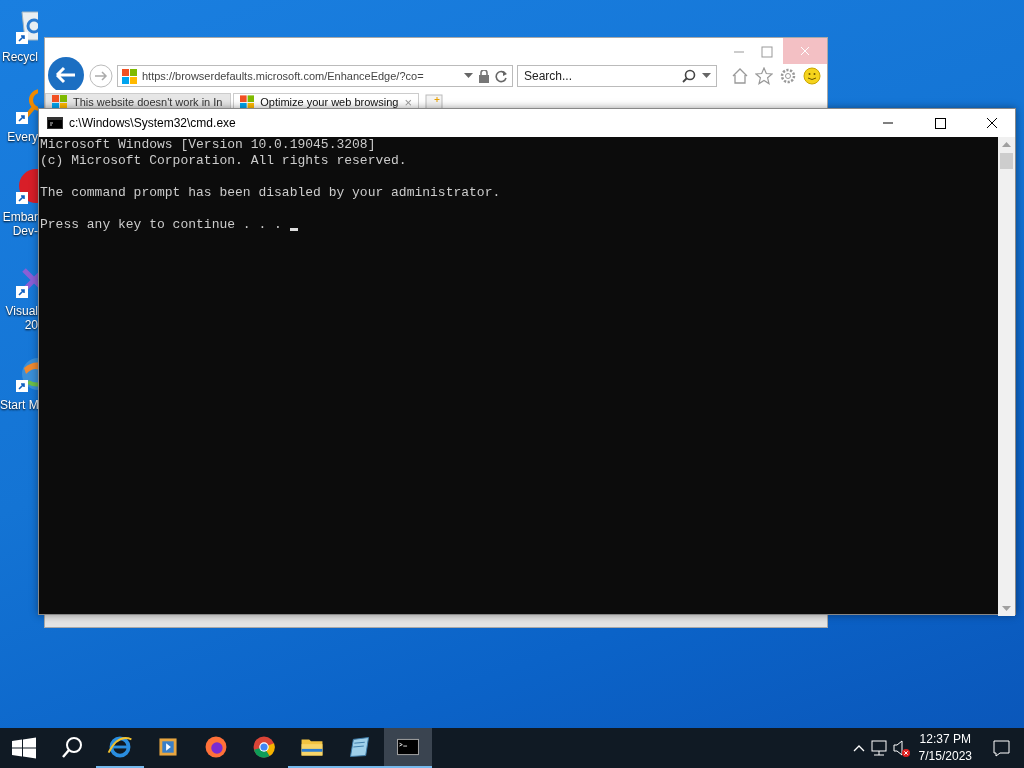  I want to click on desktop-icon-label: Recycl, so click(19, 57).